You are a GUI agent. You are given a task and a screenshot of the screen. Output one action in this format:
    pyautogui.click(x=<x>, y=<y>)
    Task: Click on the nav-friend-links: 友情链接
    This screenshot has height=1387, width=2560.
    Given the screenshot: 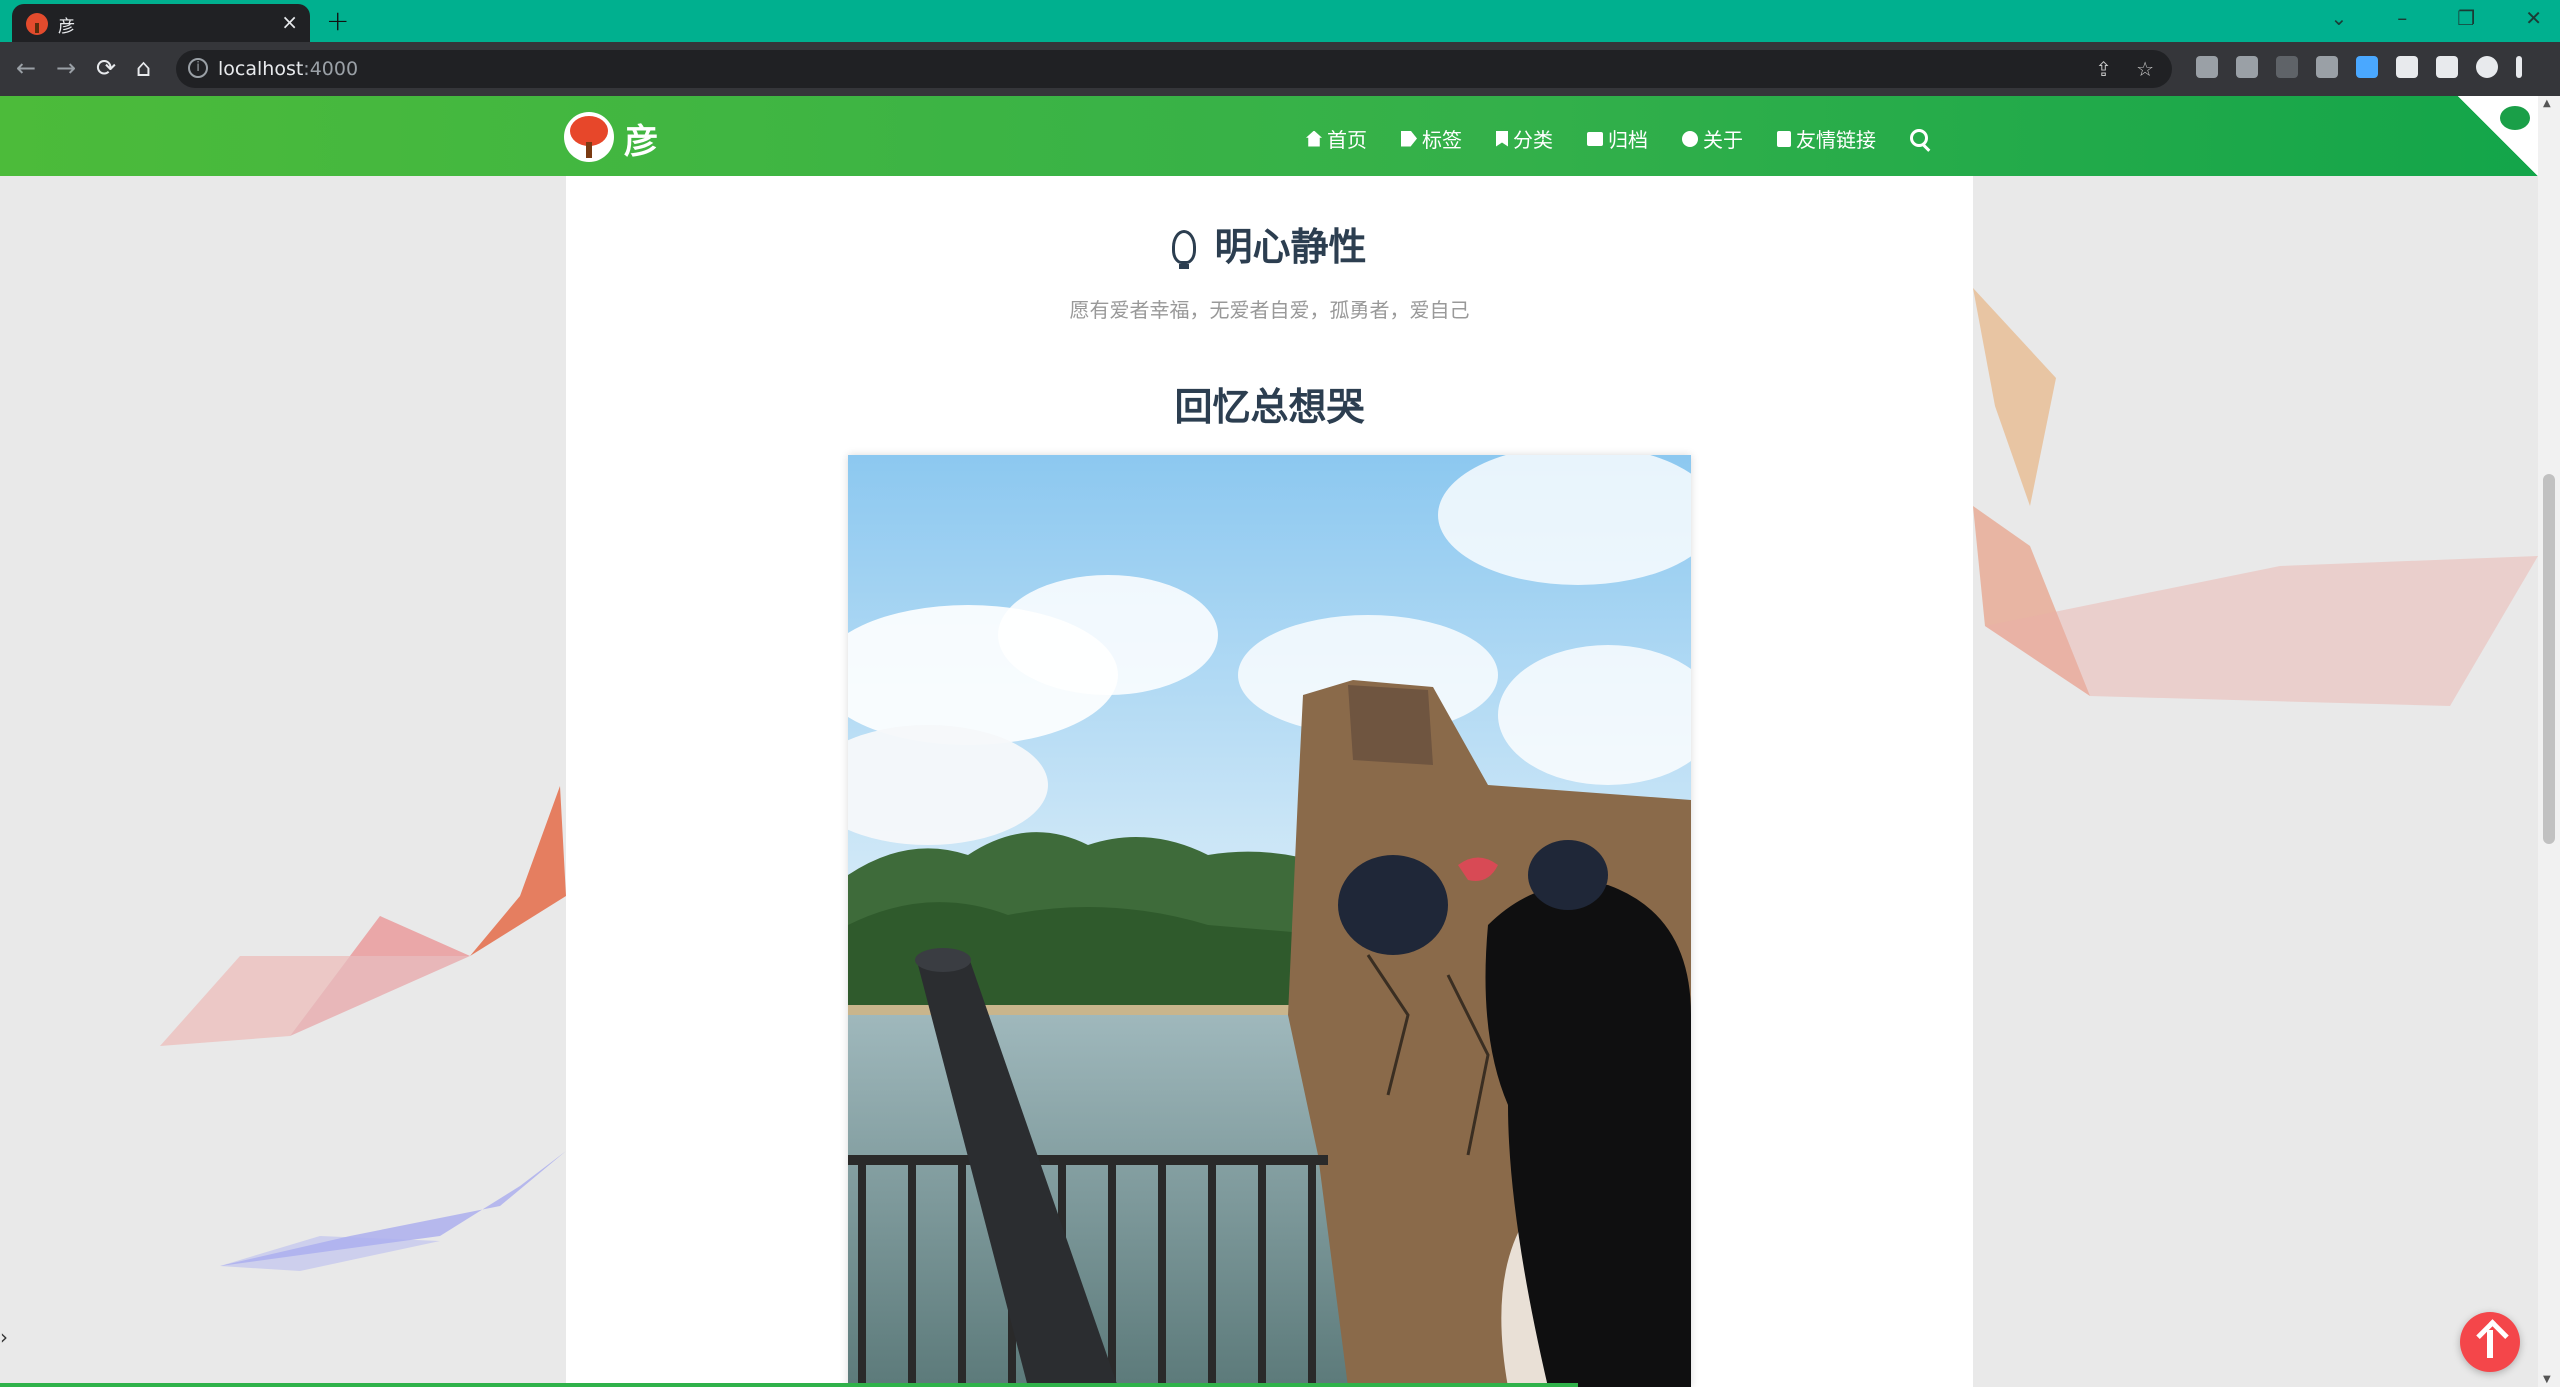 What is the action you would take?
    pyautogui.click(x=1826, y=138)
    